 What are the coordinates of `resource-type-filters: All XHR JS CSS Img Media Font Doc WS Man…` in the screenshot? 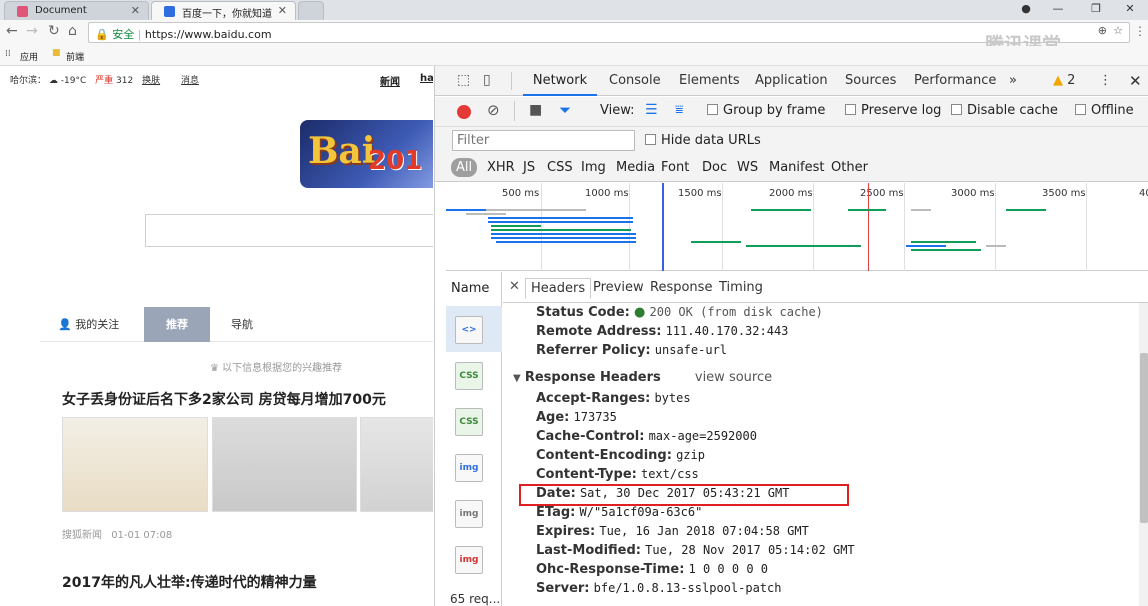 It's located at (791, 169).